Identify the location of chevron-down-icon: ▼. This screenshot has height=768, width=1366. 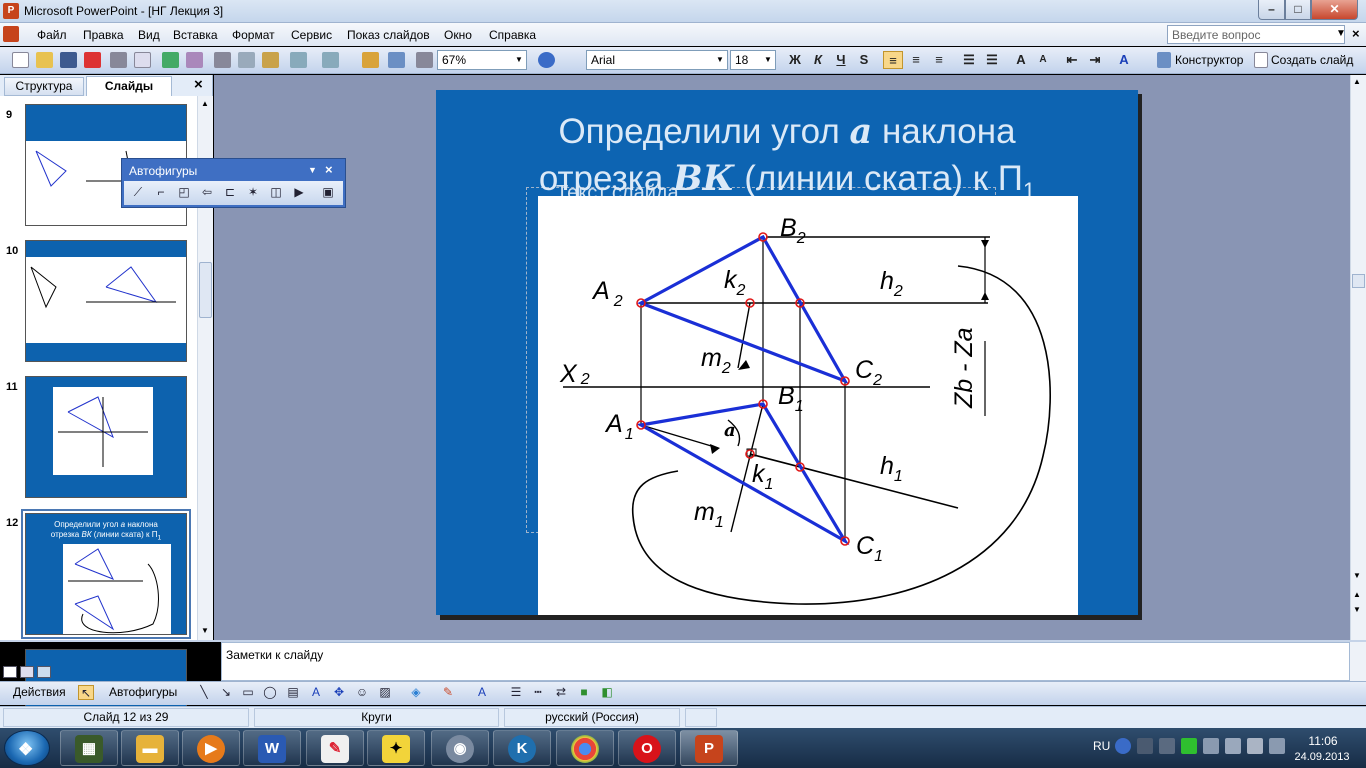
(1341, 33).